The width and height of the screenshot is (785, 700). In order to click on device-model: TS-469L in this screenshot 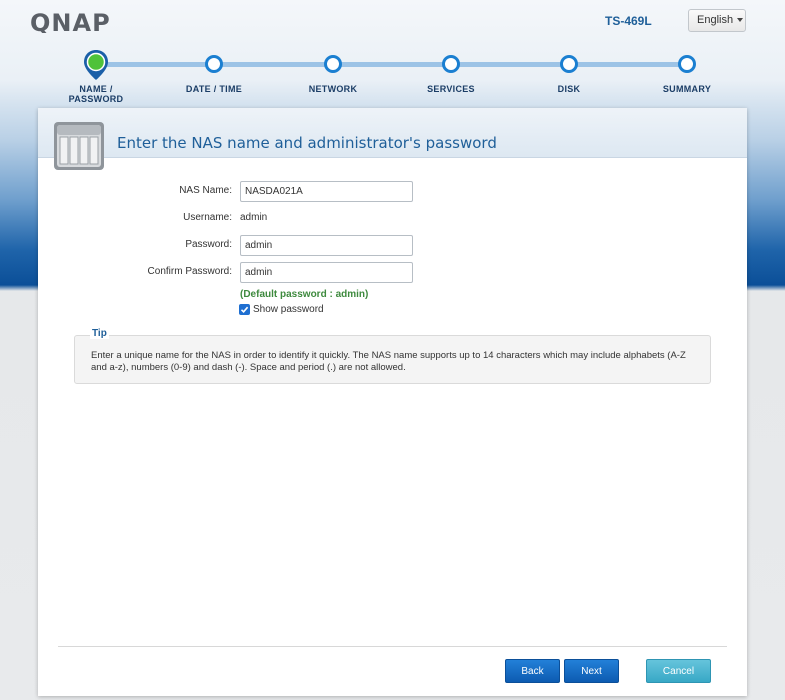, I will do `click(628, 21)`.